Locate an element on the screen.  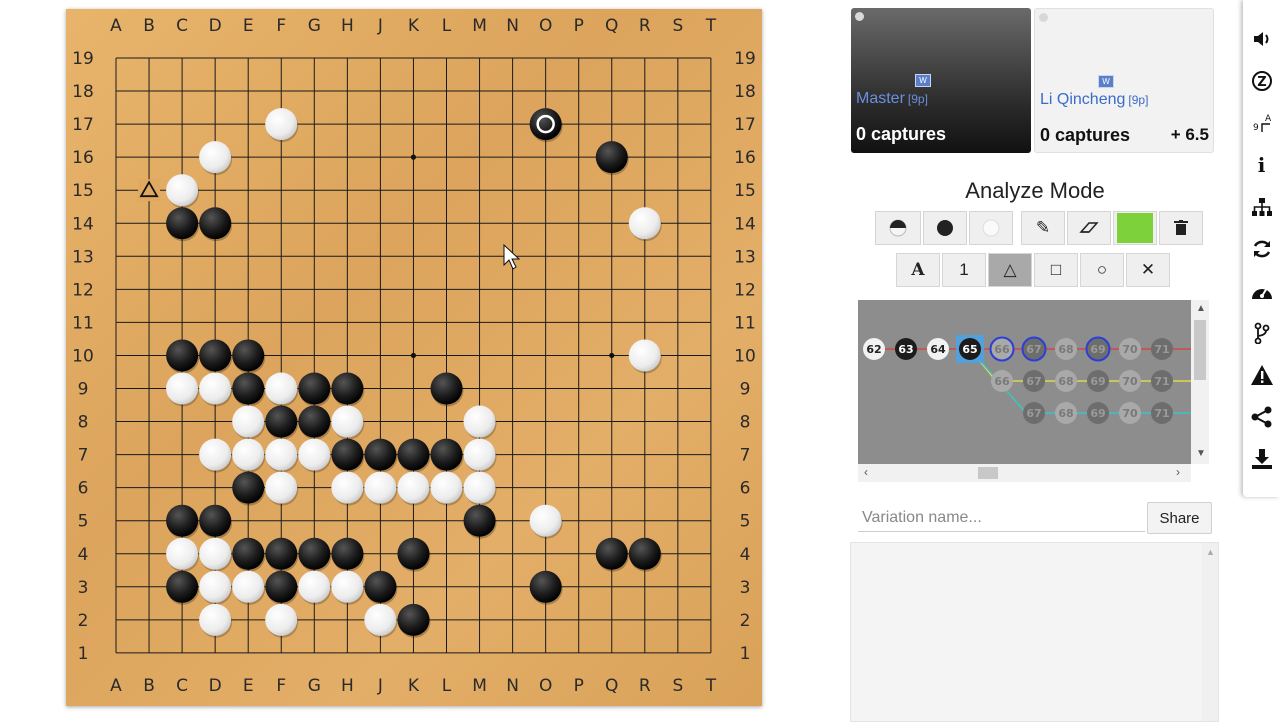
row-label: 17 is located at coordinates (745, 125).